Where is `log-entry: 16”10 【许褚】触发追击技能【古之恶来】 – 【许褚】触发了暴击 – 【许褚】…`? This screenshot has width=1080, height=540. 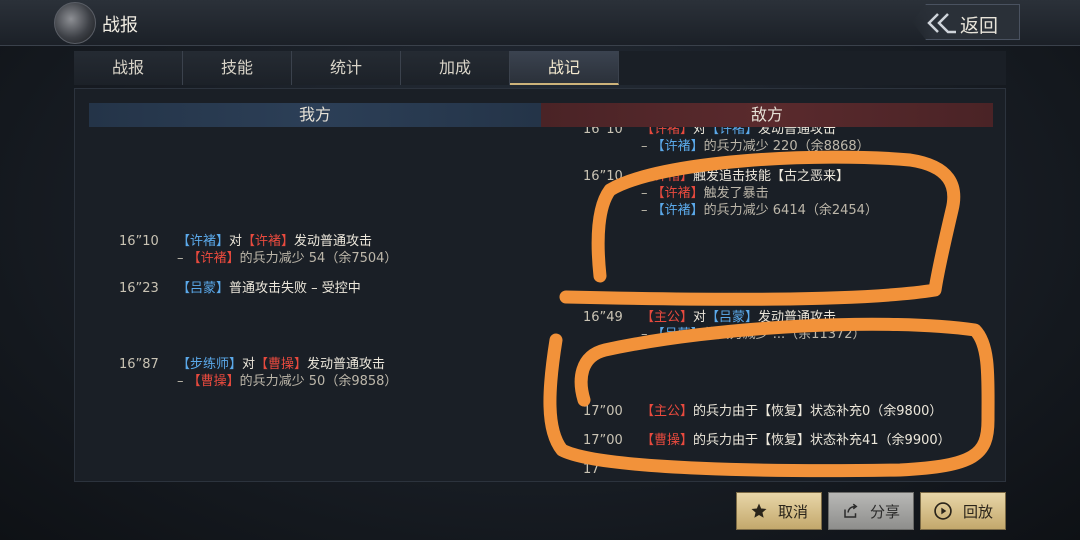 log-entry: 16”10 【许褚】触发追击技能【古之恶来】 – 【许褚】触发了暴击 – 【许褚】… is located at coordinates (730, 193).